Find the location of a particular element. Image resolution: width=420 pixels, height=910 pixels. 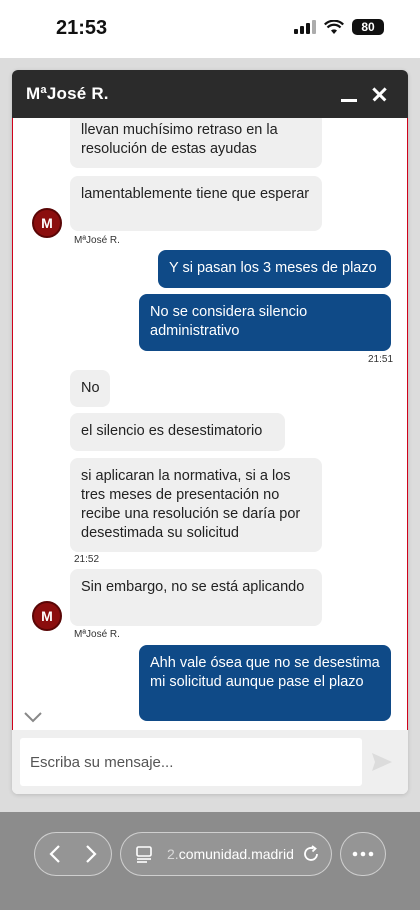

browser-toolbar: 2.comunidad.madrid is located at coordinates (210, 861).